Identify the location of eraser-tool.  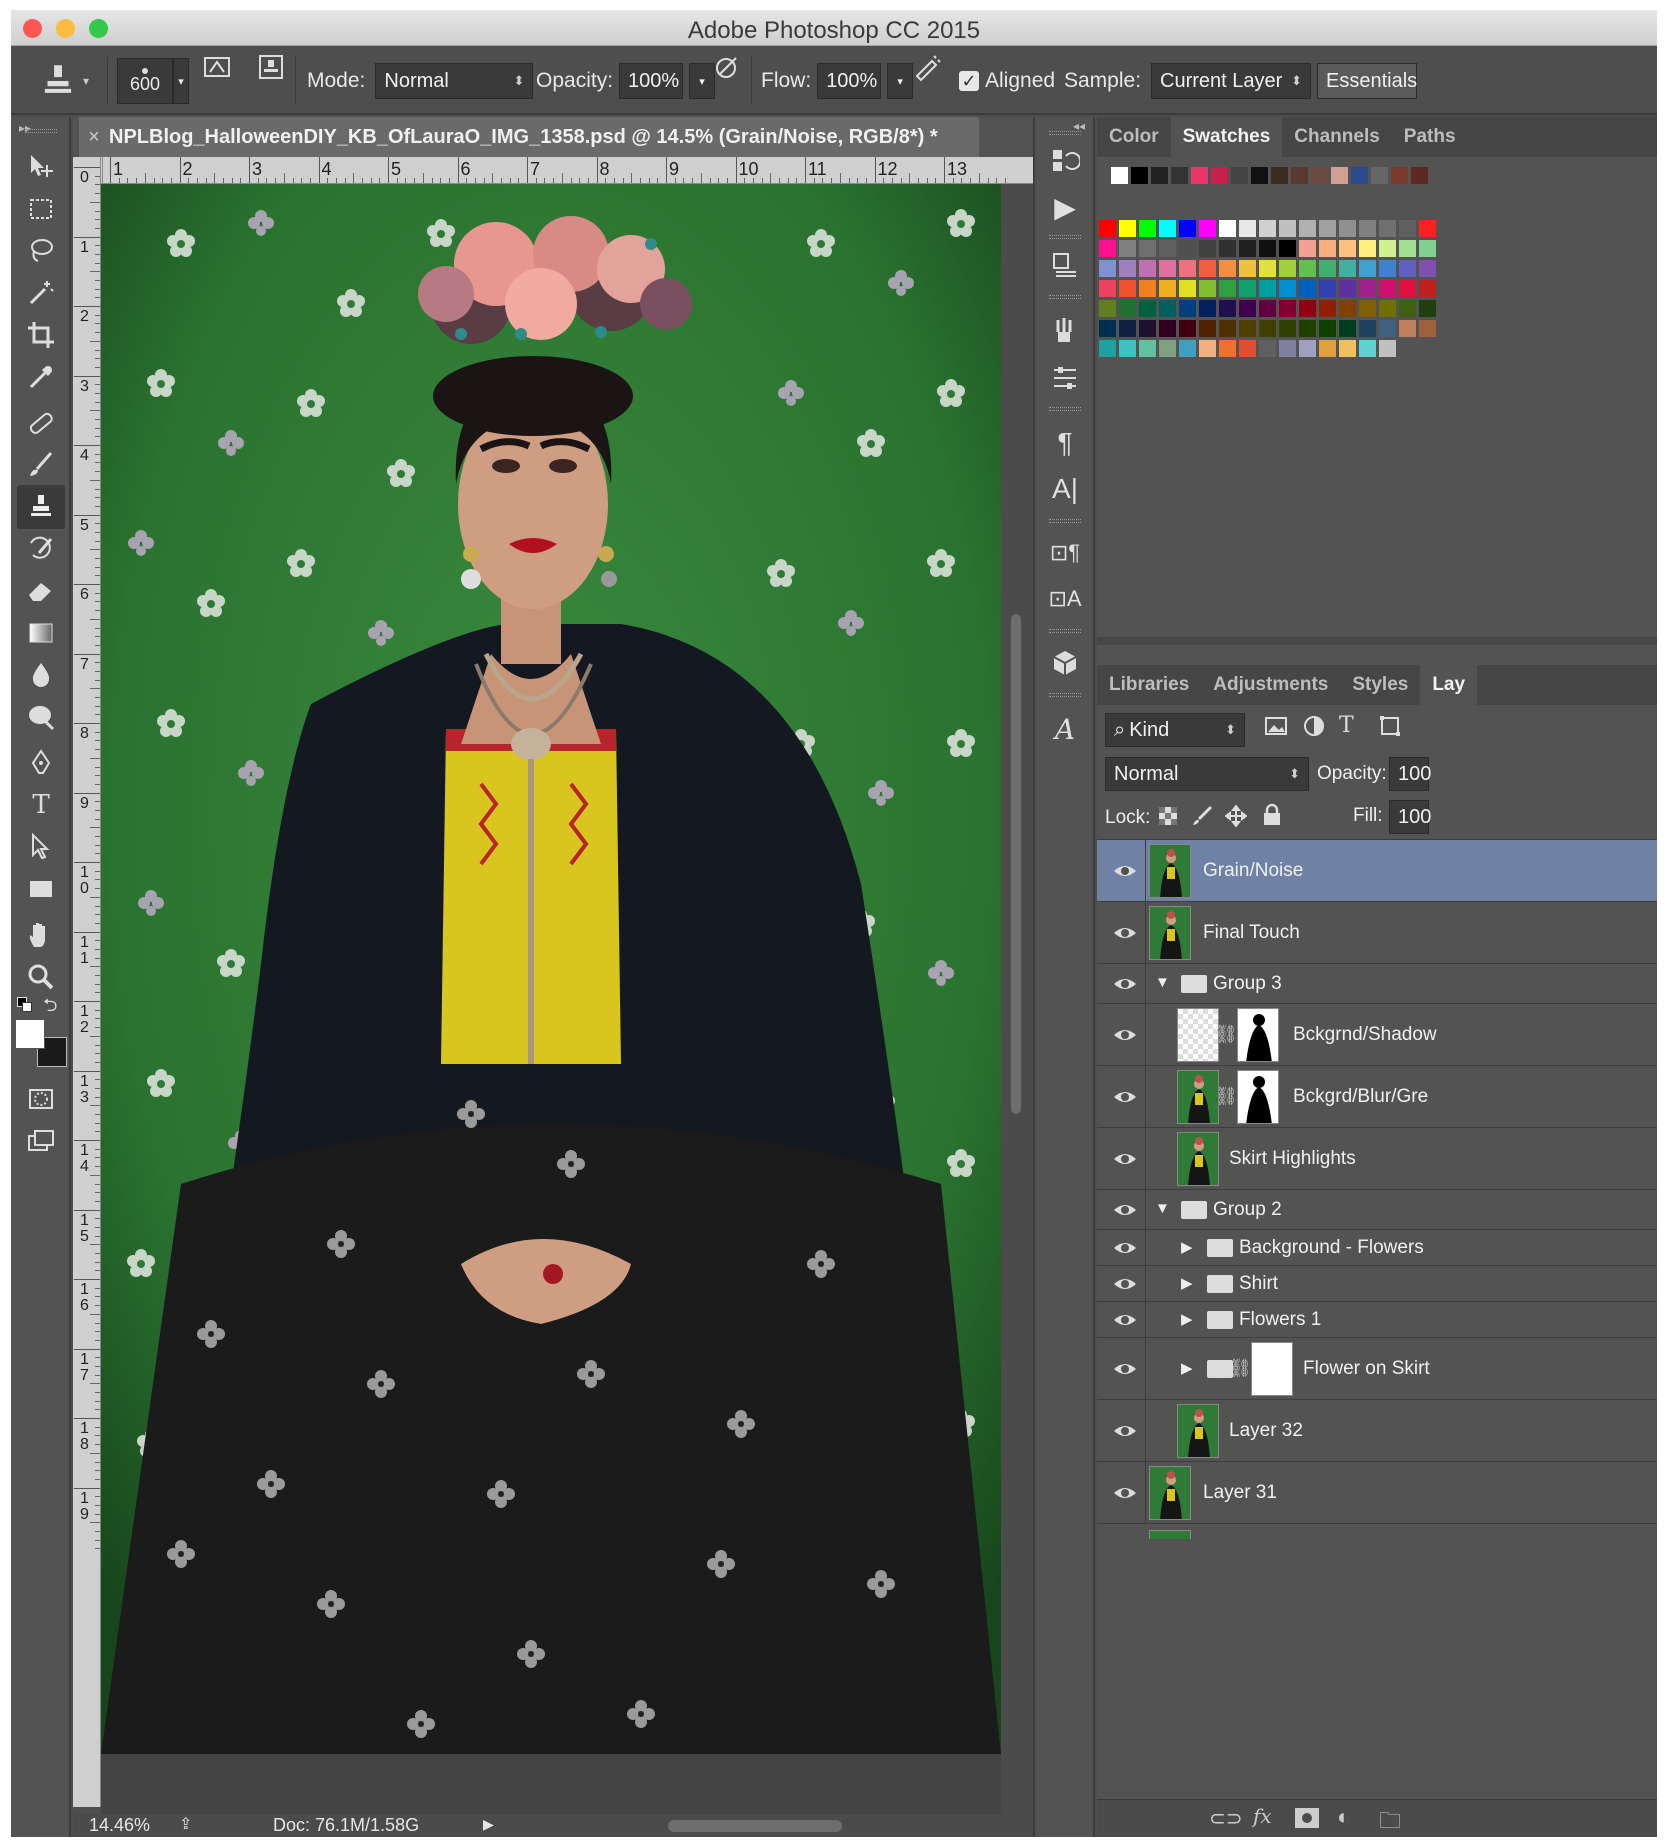
(41, 591).